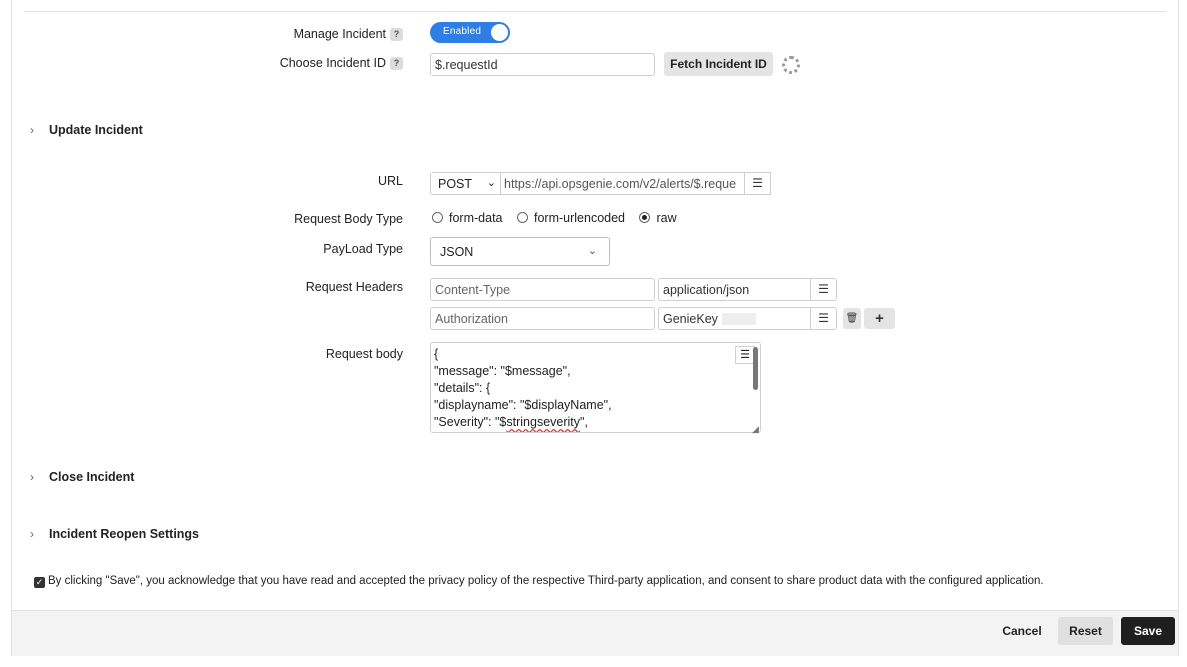 This screenshot has width=1187, height=667. I want to click on radio-selected-icon, so click(645, 217).